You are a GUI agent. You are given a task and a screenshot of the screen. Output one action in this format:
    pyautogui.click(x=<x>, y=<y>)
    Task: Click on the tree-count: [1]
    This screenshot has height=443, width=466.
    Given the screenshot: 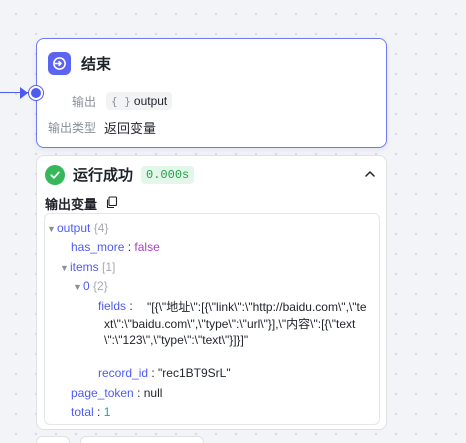 What is the action you would take?
    pyautogui.click(x=109, y=267)
    